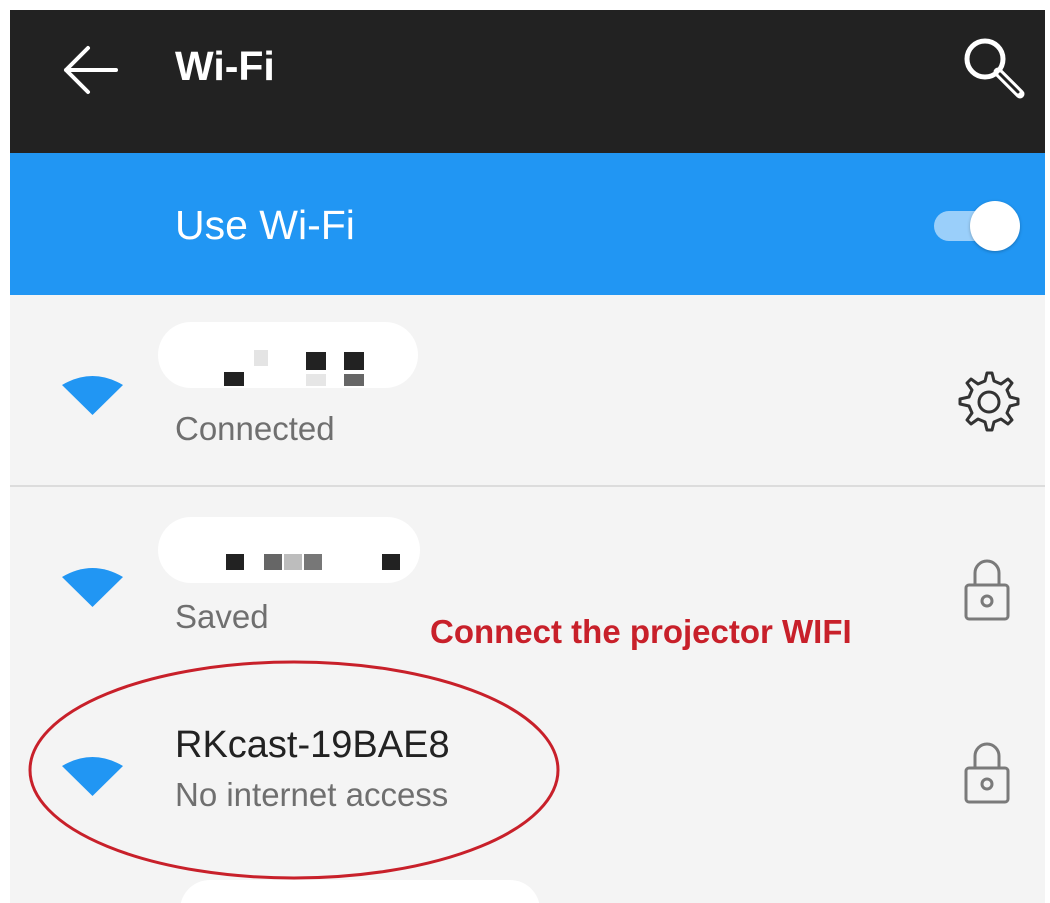 Image resolution: width=1050 pixels, height=903 pixels. Describe the element at coordinates (641, 631) in the screenshot. I see `annotation-label: Connect the projector WIFI` at that location.